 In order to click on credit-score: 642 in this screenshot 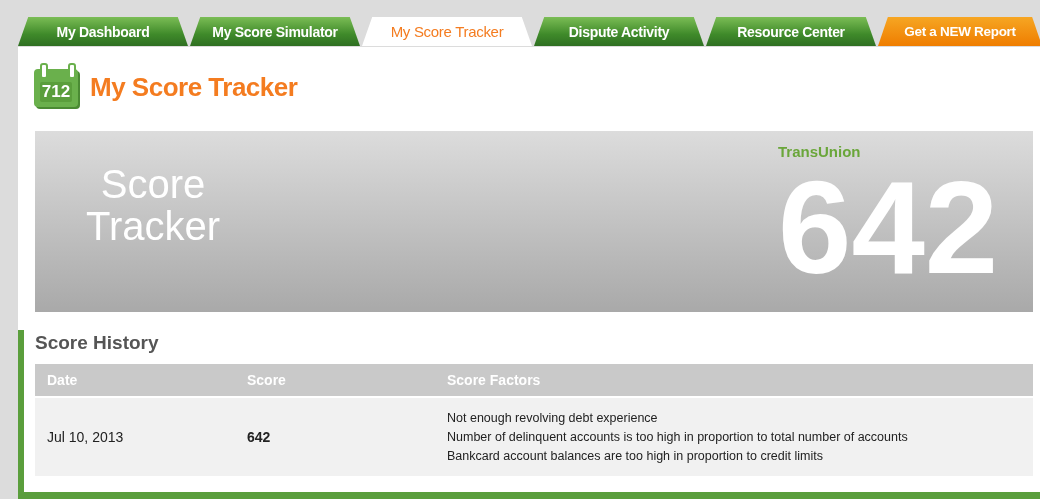, I will do `click(889, 228)`.